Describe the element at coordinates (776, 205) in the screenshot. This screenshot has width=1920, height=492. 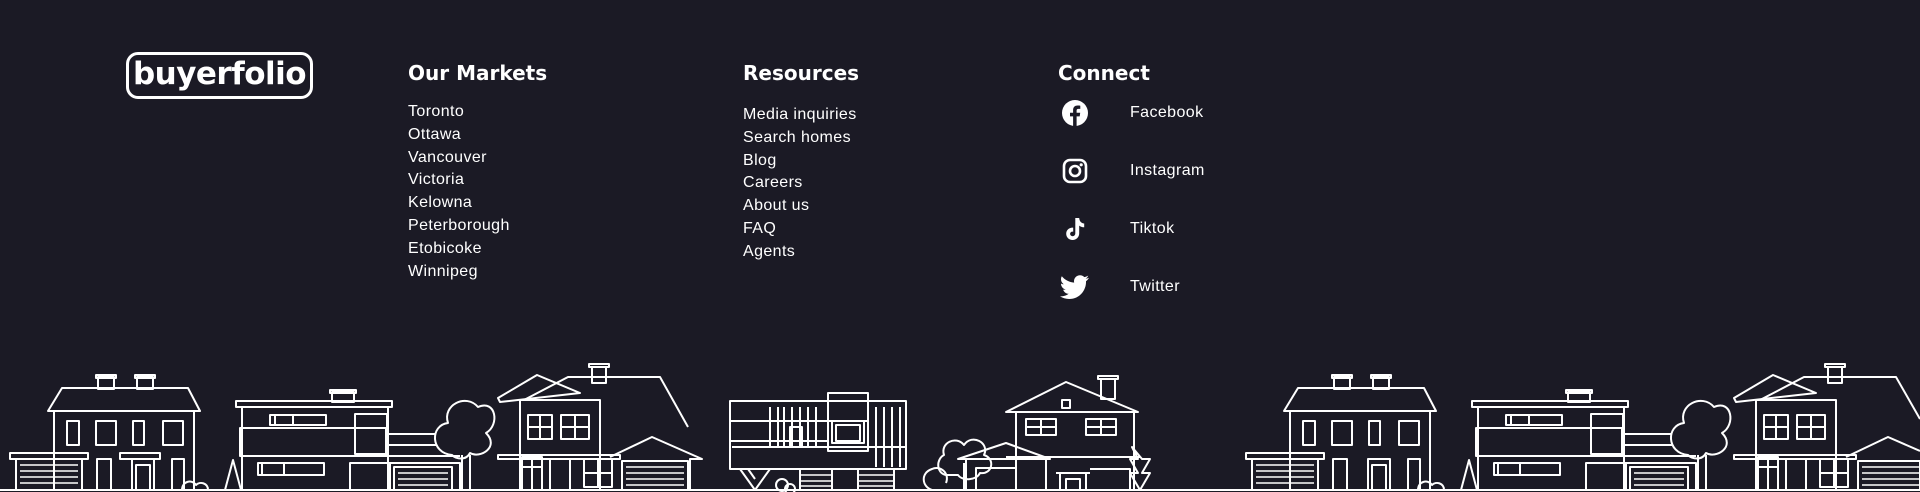
I see `resource-link-about-us: About us` at that location.